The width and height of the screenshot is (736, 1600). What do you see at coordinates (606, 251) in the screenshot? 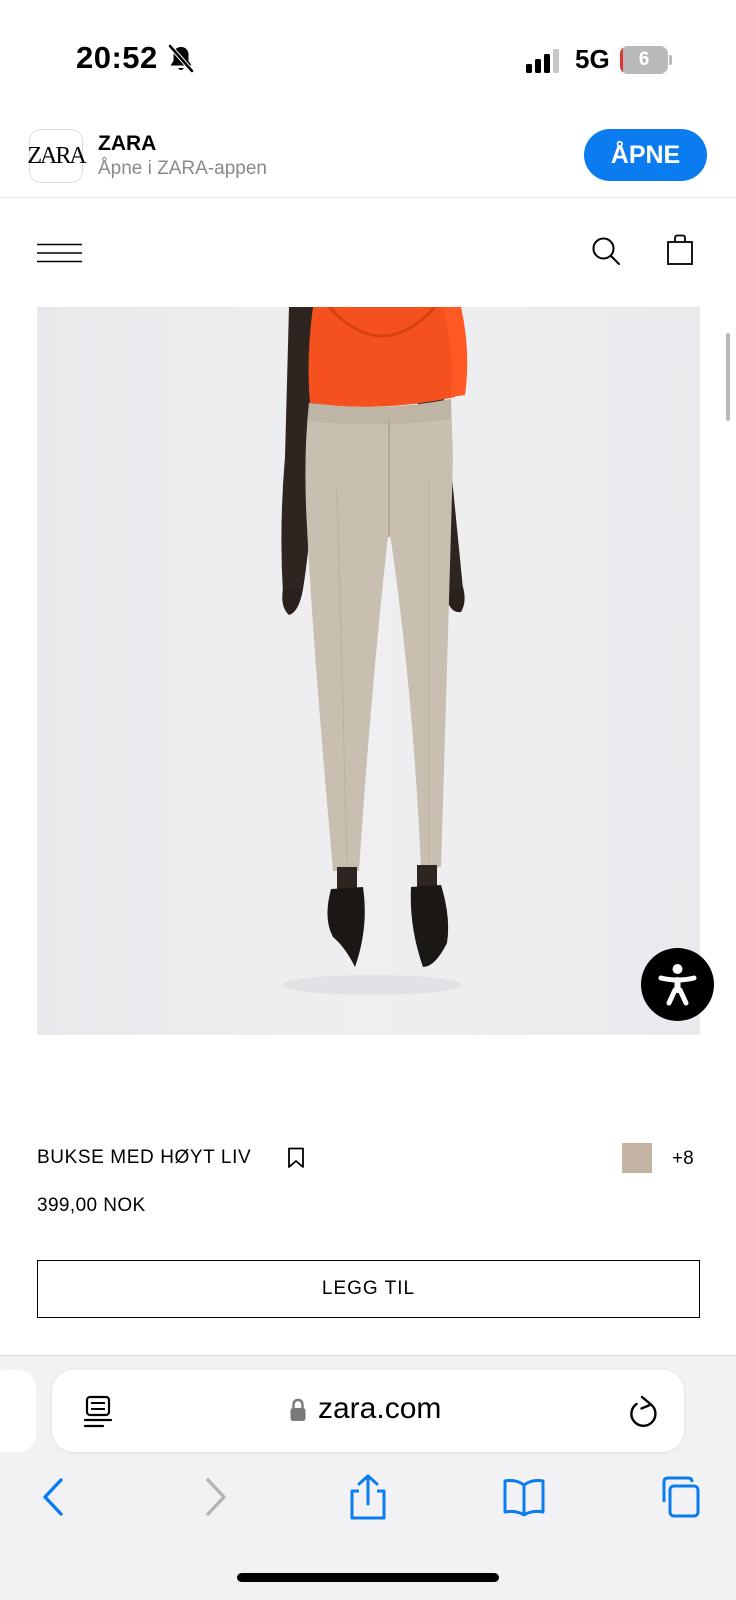
I see `search-icon` at bounding box center [606, 251].